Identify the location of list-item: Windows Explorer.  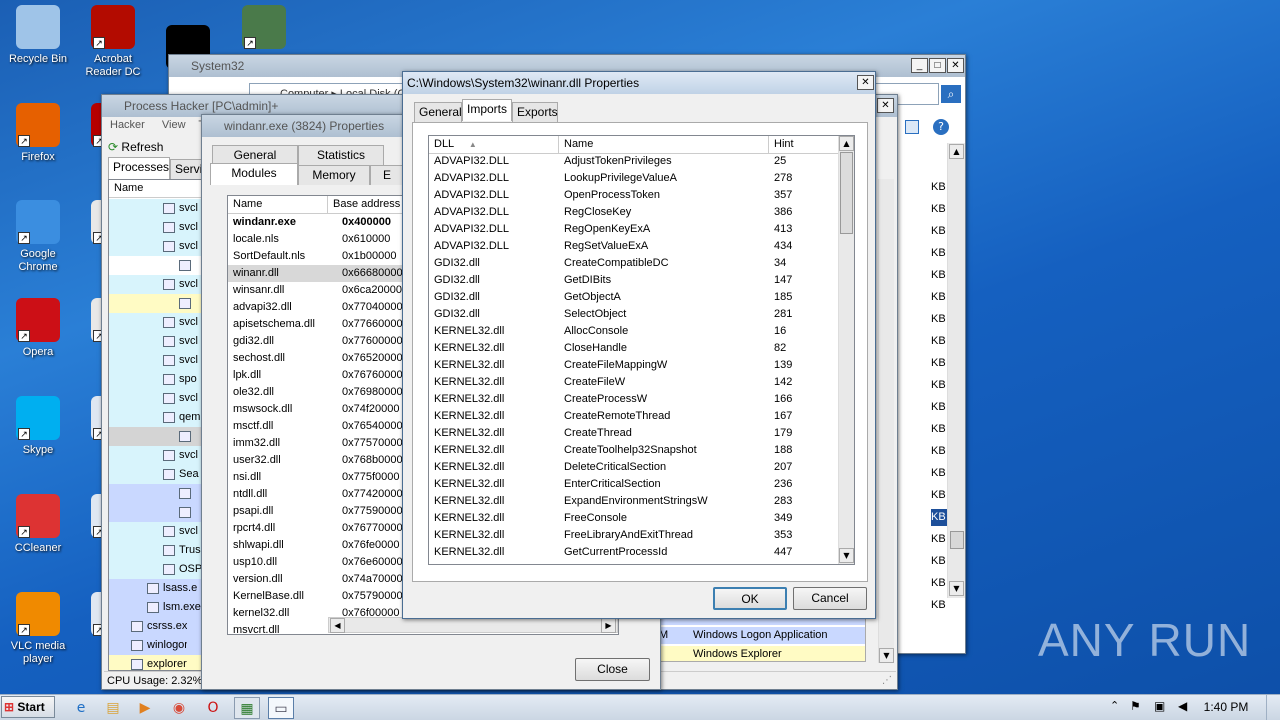
(760, 653).